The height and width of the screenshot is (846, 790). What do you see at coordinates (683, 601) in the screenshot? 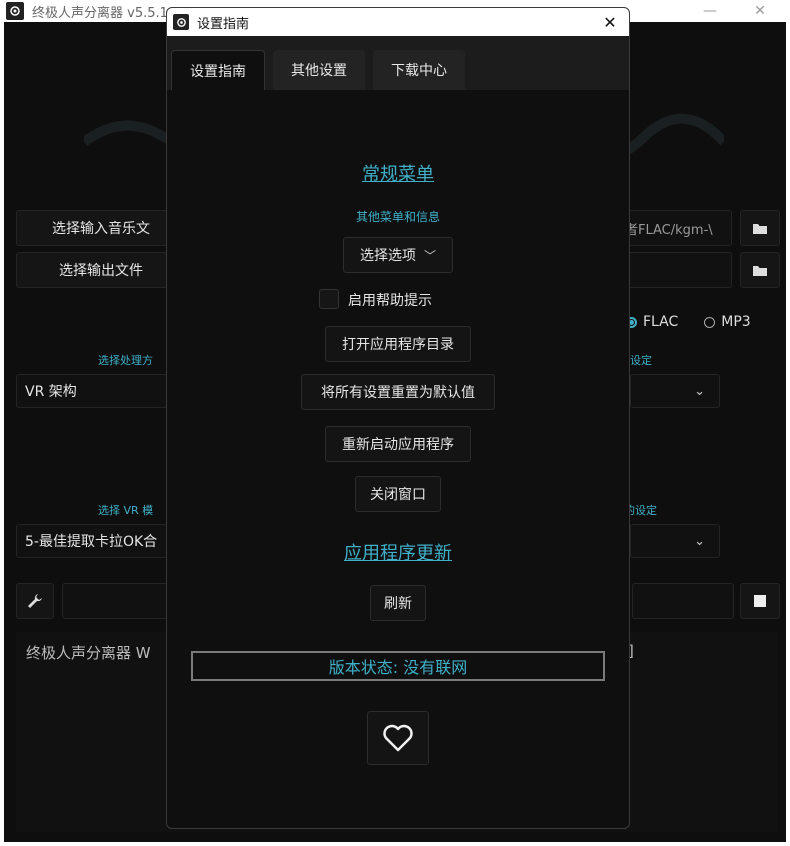
I see `progress-field-right` at bounding box center [683, 601].